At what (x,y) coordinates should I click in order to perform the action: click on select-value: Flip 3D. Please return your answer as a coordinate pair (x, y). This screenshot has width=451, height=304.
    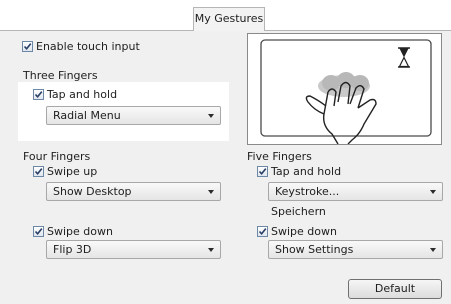
    Looking at the image, I should click on (72, 249).